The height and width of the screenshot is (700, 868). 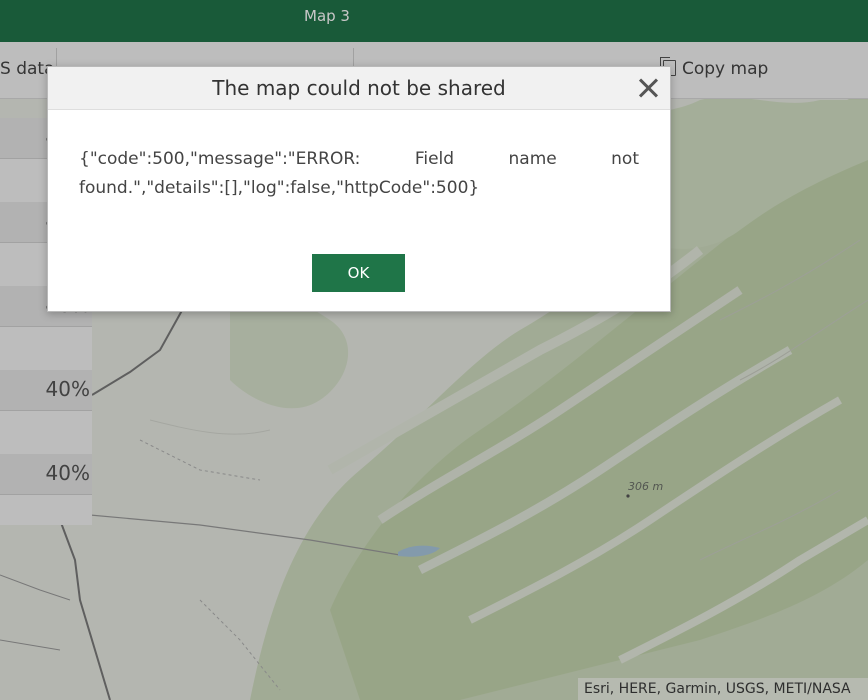 I want to click on close-icon, so click(x=648, y=88).